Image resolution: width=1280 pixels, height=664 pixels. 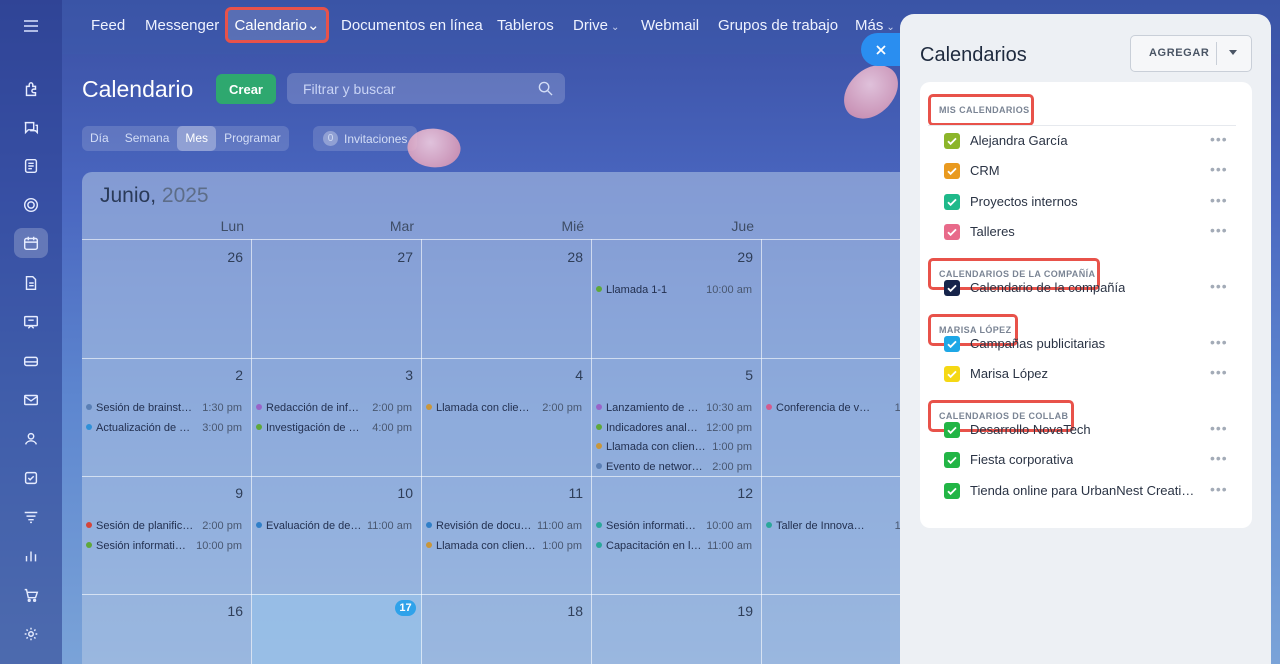 I want to click on circle-target-icon, so click(x=31, y=205).